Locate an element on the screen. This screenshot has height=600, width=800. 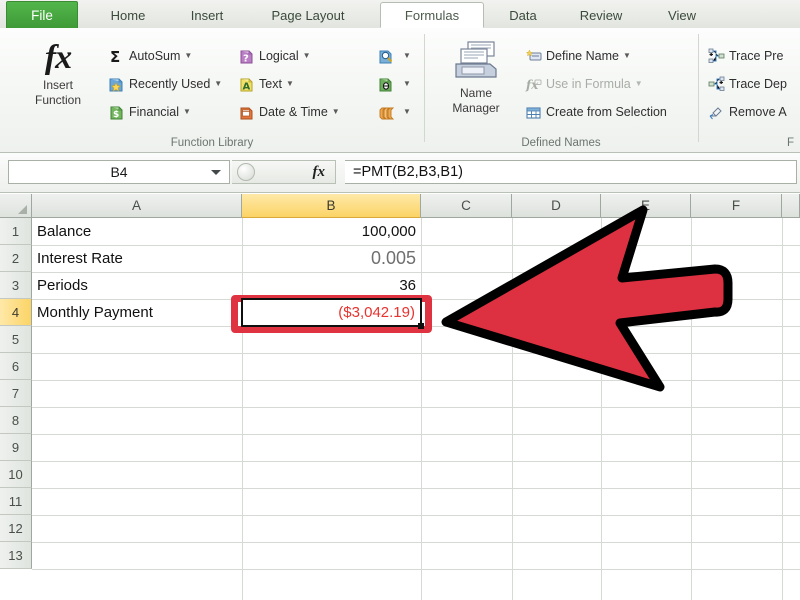
trace-dependents-button: Trace Dep is located at coordinates (747, 84).